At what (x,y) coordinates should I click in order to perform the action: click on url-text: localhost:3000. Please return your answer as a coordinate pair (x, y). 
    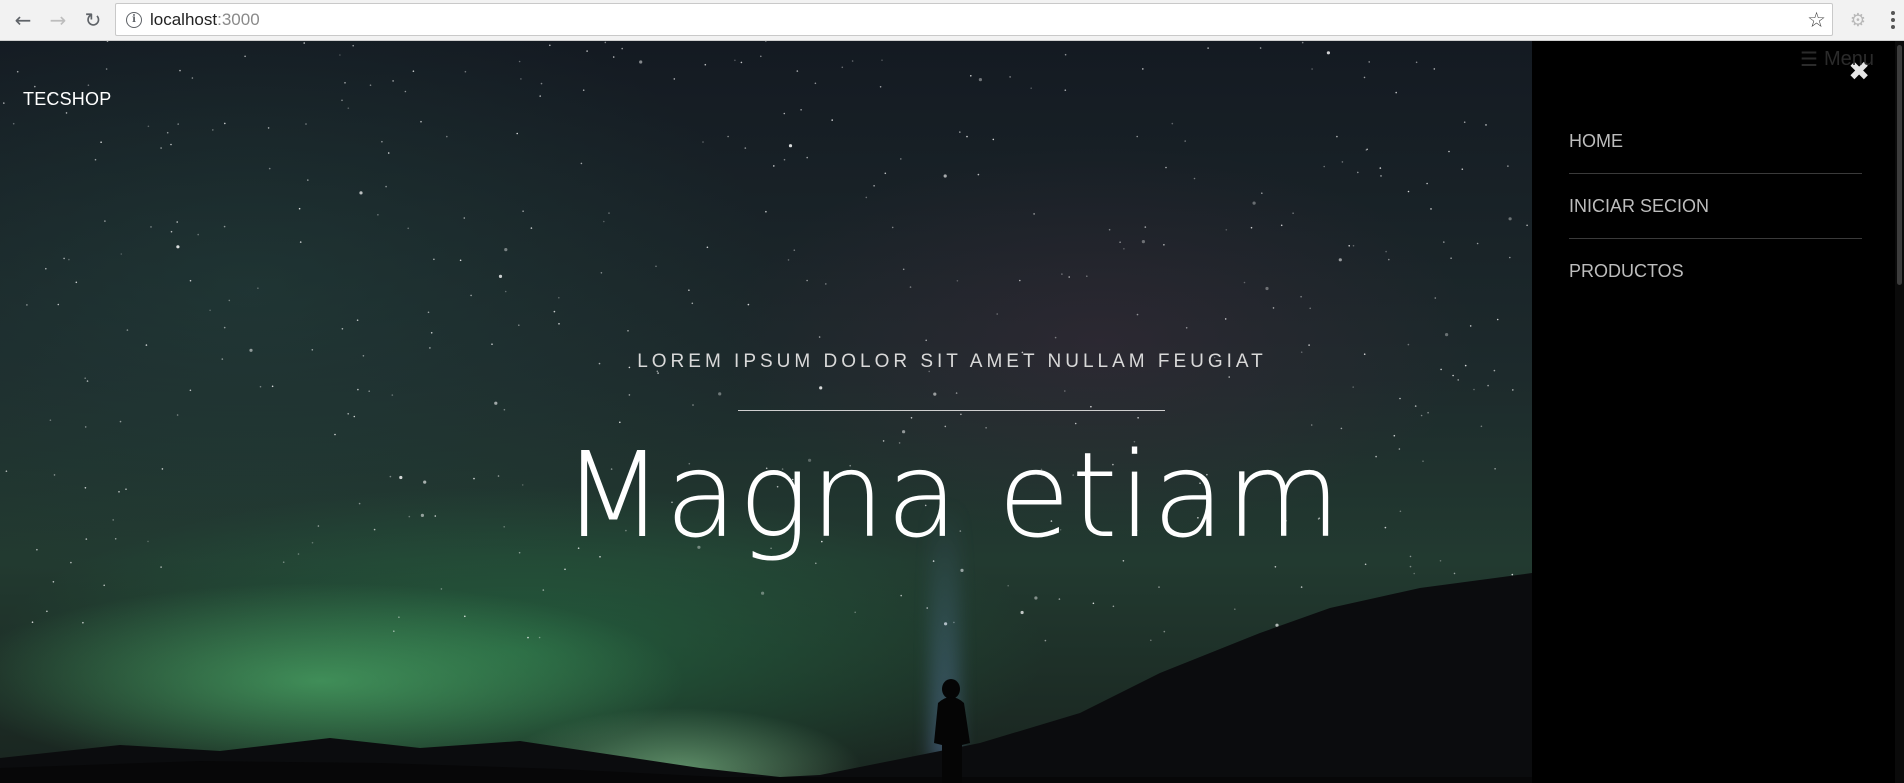
    Looking at the image, I should click on (205, 20).